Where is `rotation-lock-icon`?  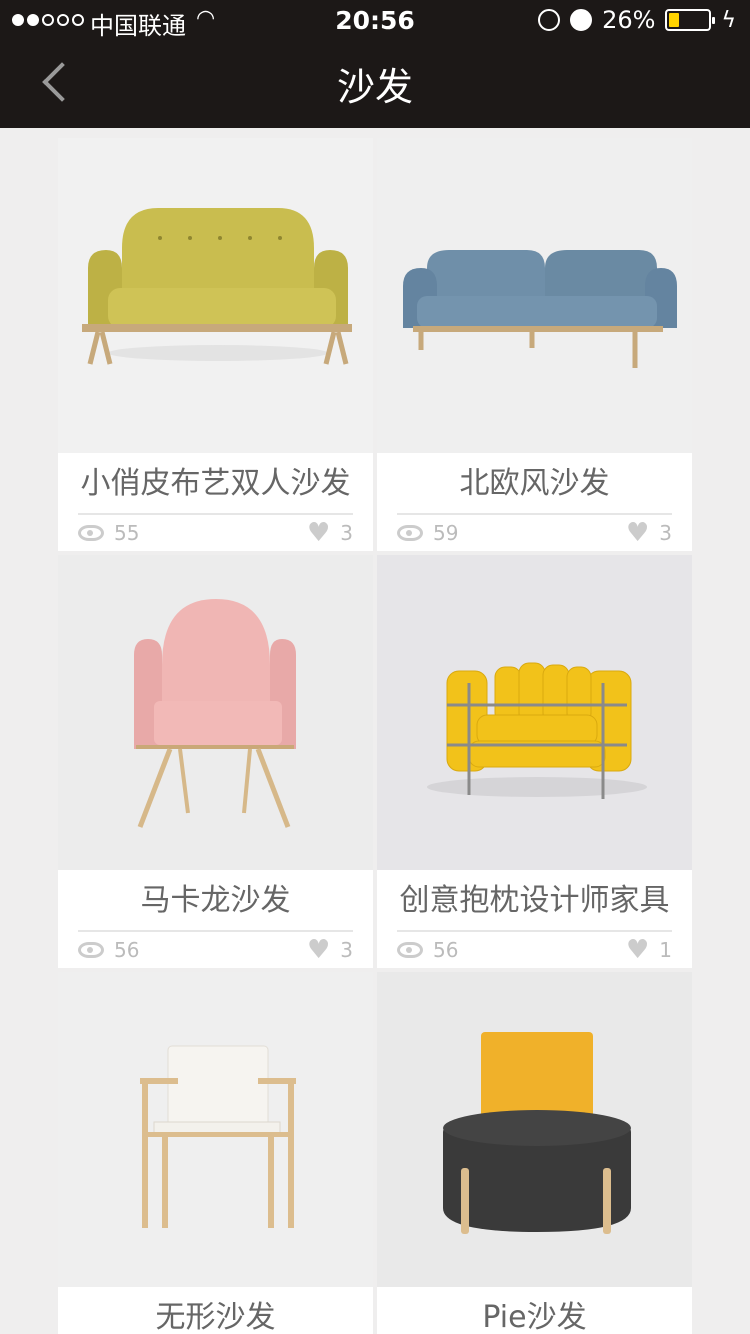
rotation-lock-icon is located at coordinates (549, 20).